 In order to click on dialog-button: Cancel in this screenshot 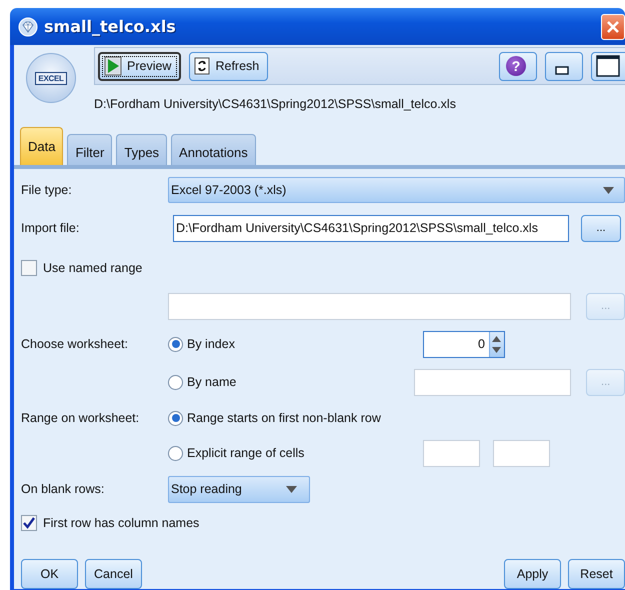, I will do `click(113, 574)`.